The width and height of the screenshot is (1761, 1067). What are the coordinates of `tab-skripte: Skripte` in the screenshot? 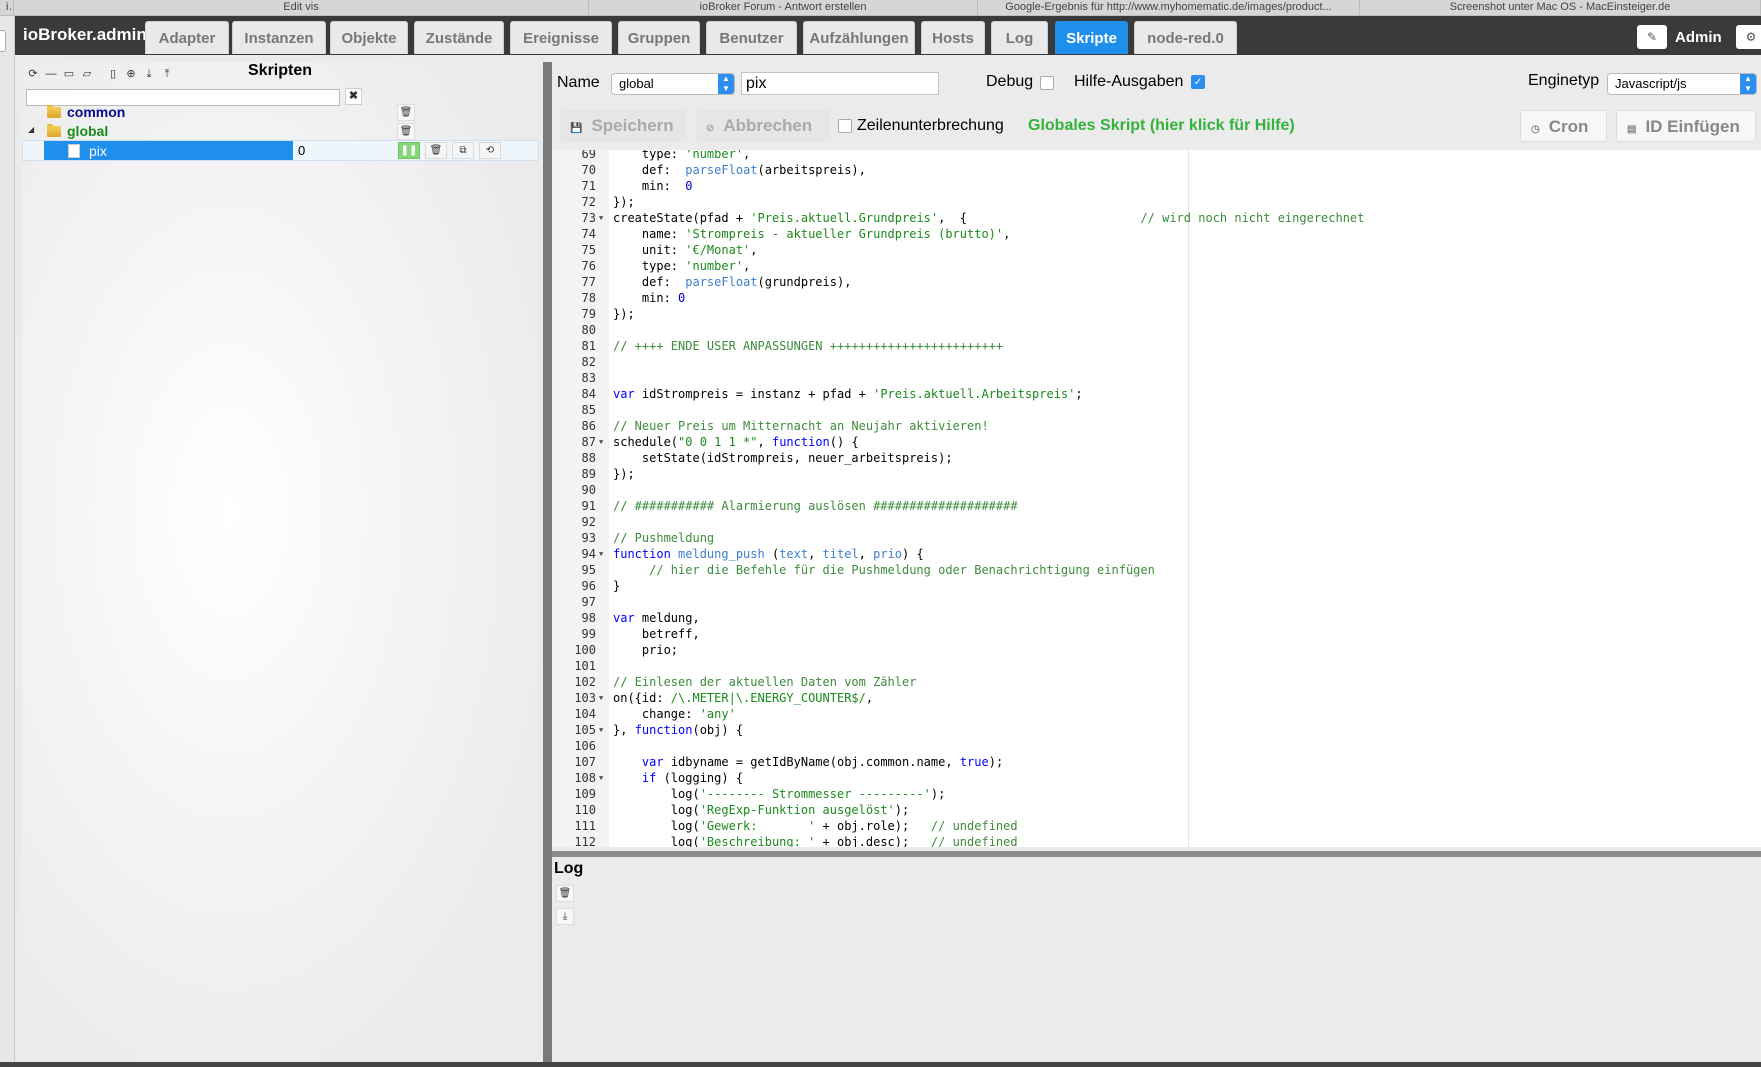 It's located at (1091, 37).